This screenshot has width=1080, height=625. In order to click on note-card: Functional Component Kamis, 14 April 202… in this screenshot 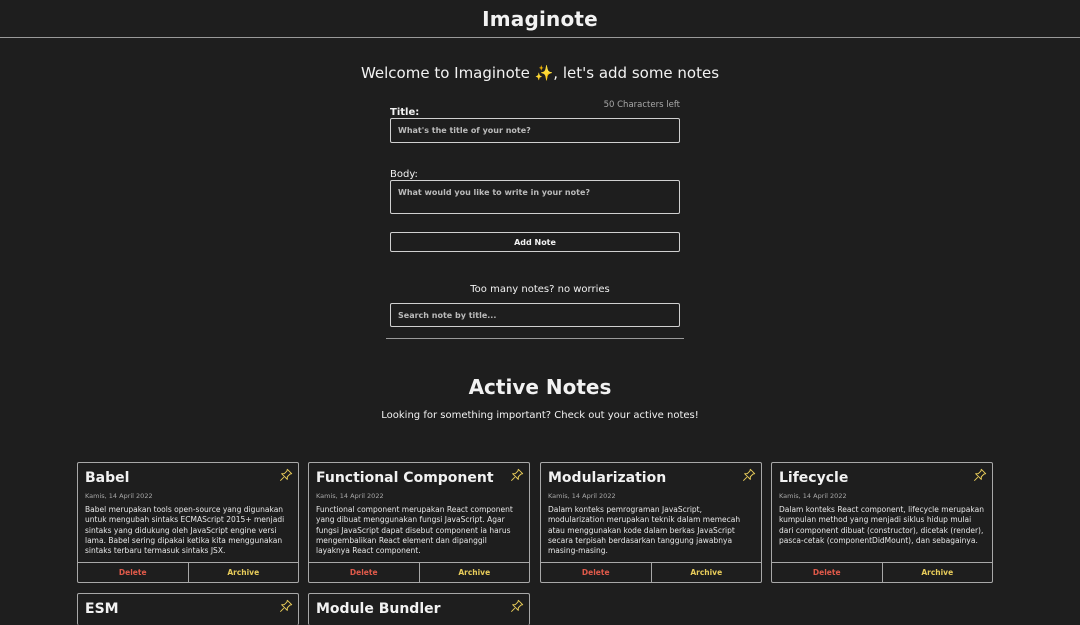, I will do `click(419, 522)`.